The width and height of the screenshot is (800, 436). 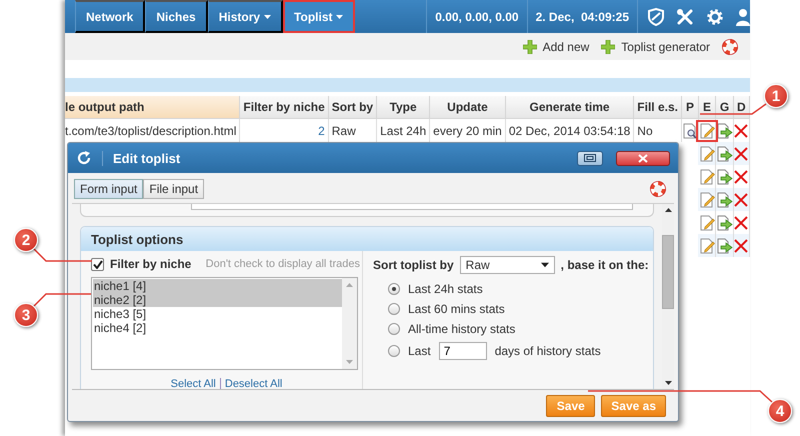 What do you see at coordinates (193, 383) in the screenshot?
I see `select-all-link: Select All` at bounding box center [193, 383].